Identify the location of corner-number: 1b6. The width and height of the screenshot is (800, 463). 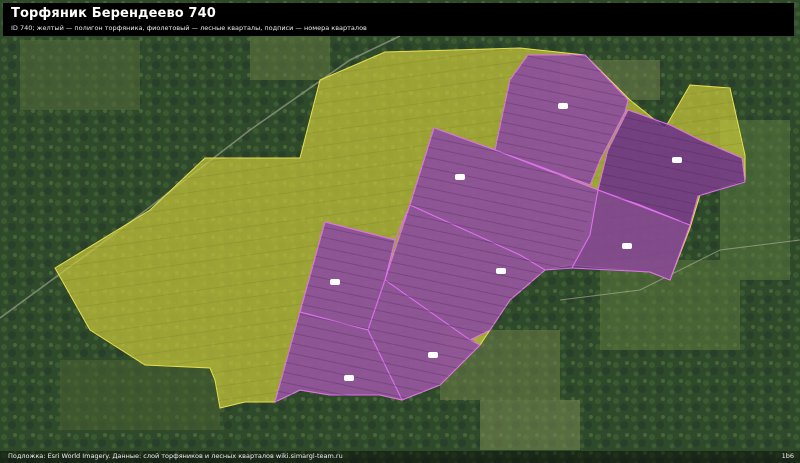
(787, 456).